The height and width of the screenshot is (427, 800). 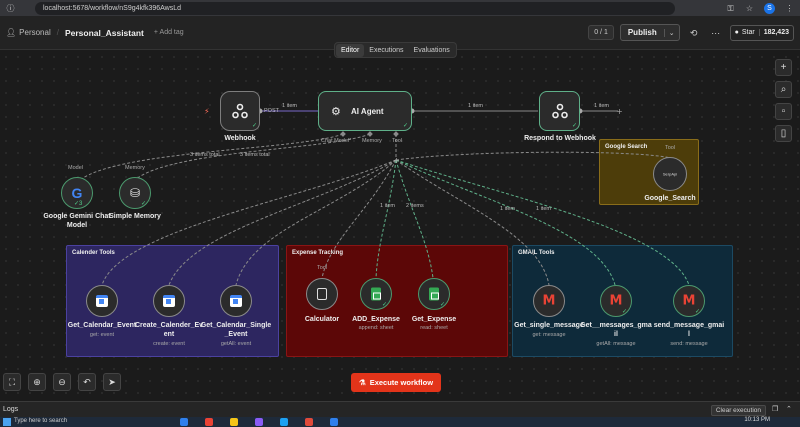 I want to click on node-webhook: ✓, so click(x=240, y=111).